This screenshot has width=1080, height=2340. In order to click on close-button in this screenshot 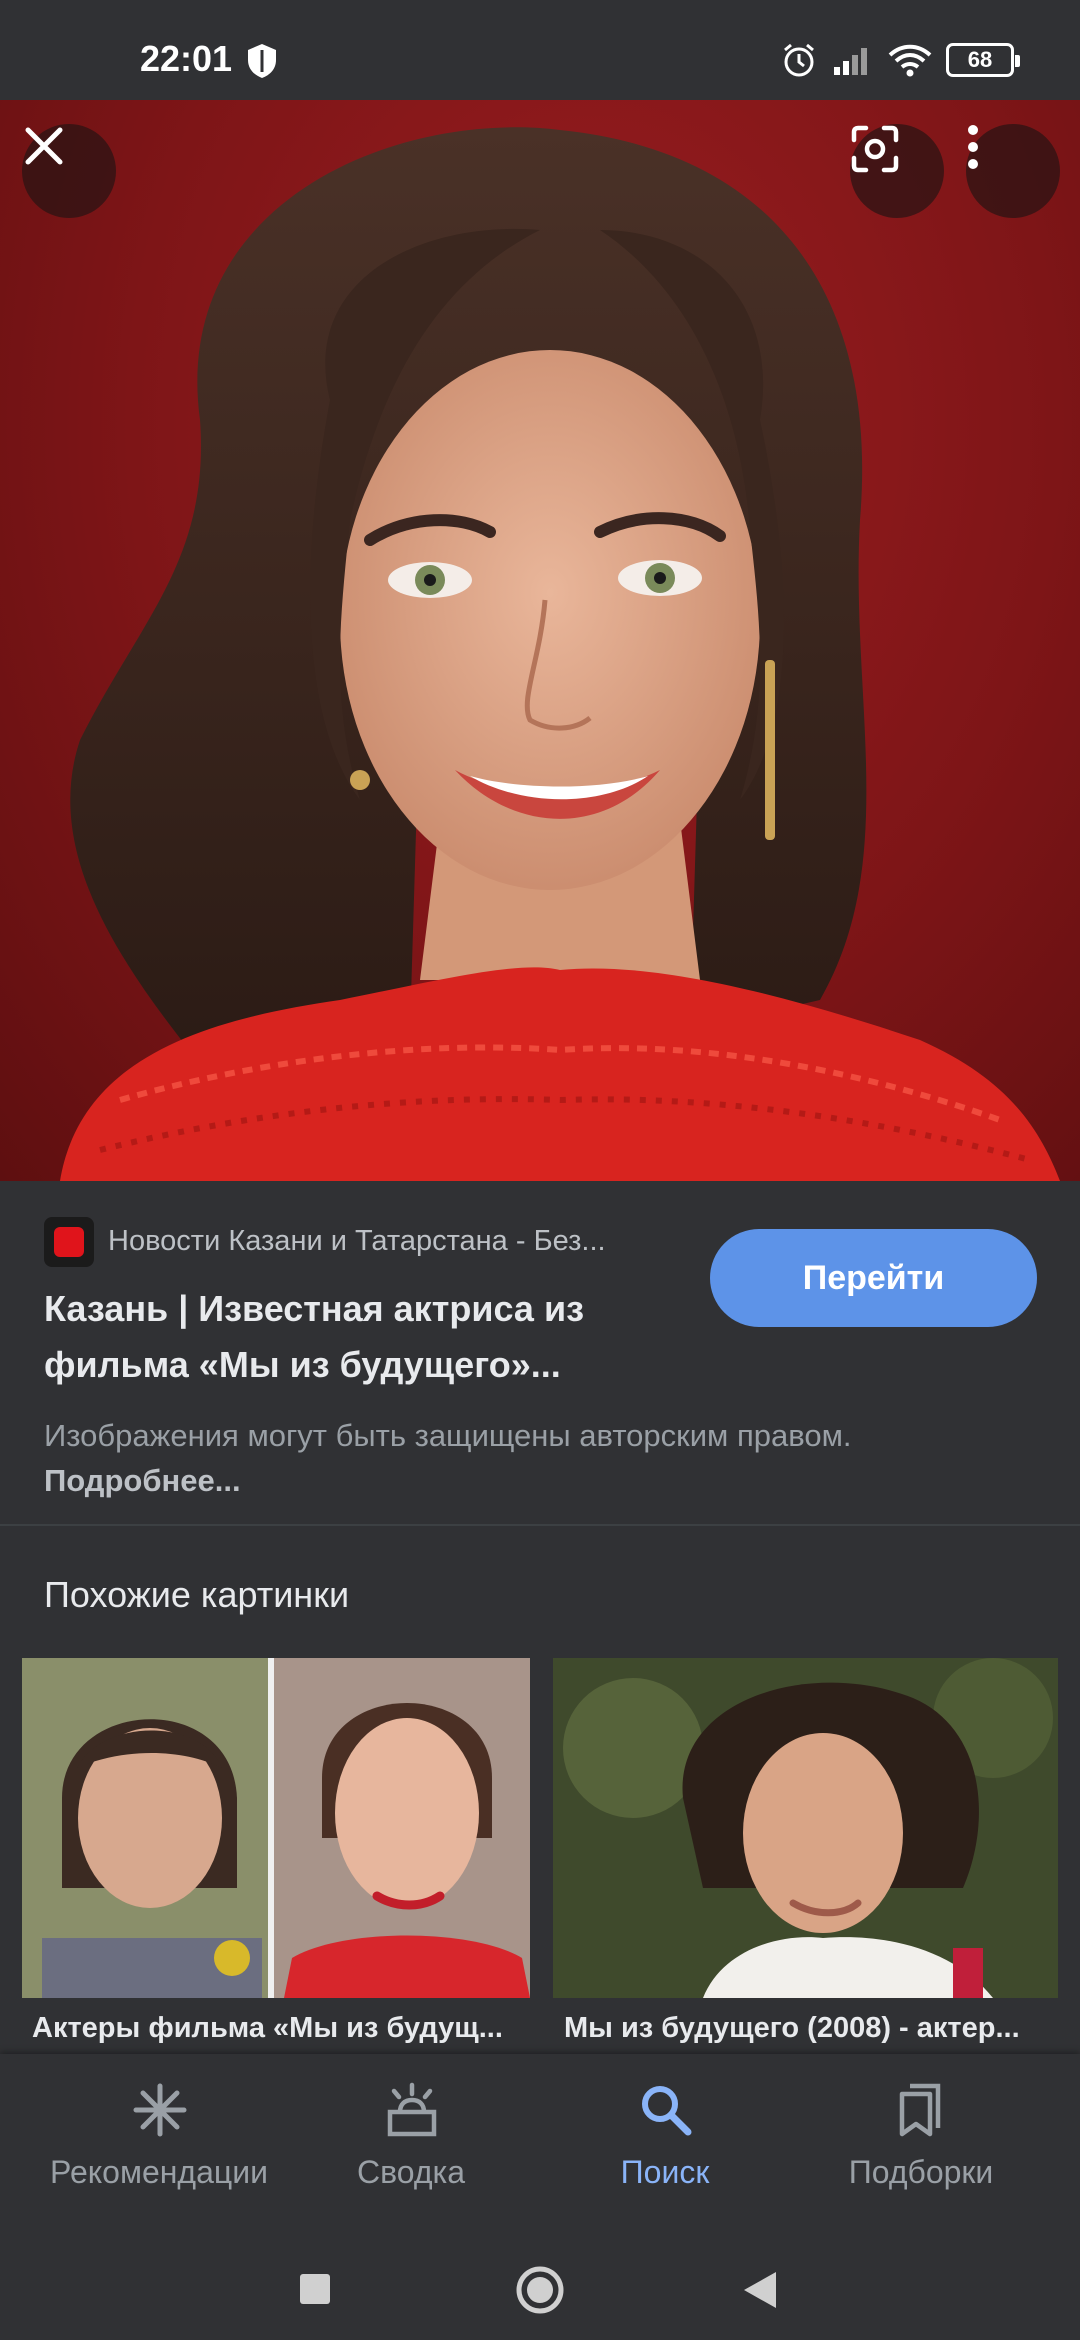, I will do `click(69, 171)`.